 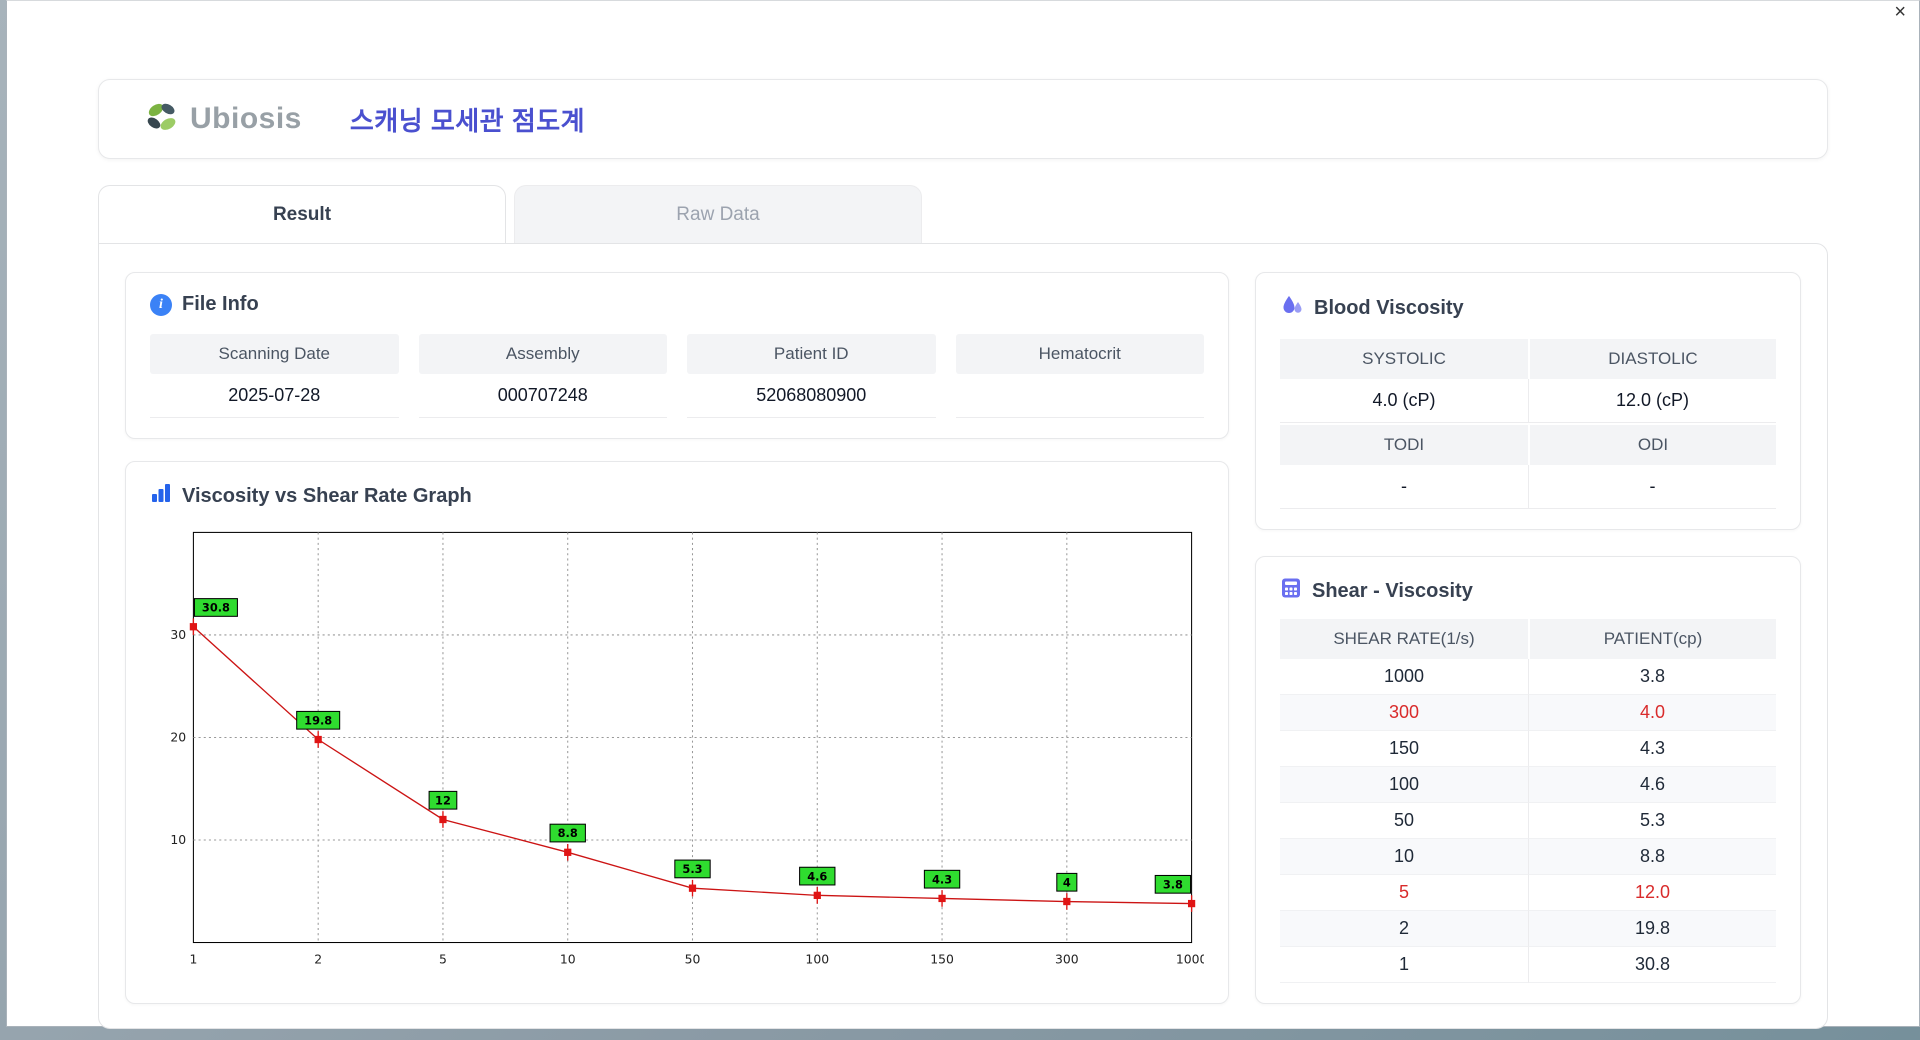 I want to click on table-row: 1000 3.8, so click(x=1528, y=677).